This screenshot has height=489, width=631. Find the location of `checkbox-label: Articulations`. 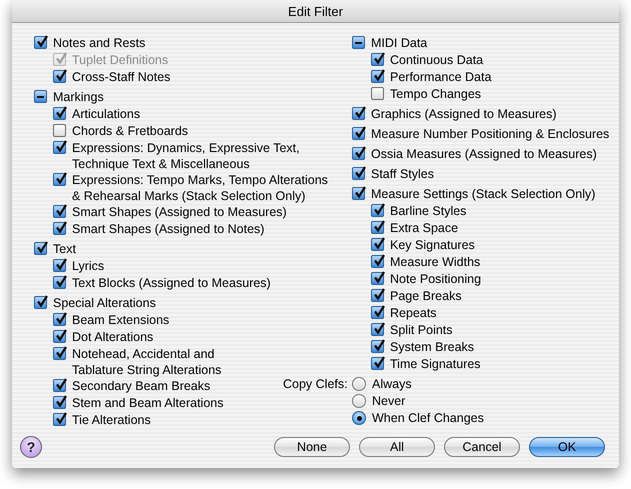

checkbox-label: Articulations is located at coordinates (106, 114).